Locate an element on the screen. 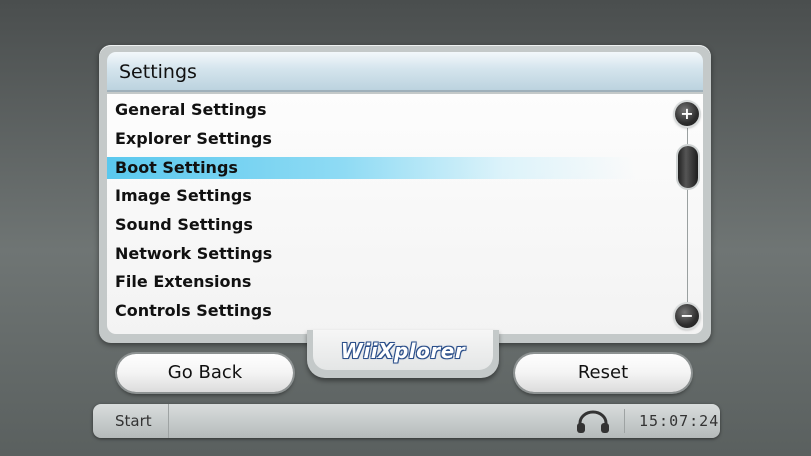  scrollbar-thumb is located at coordinates (688, 167).